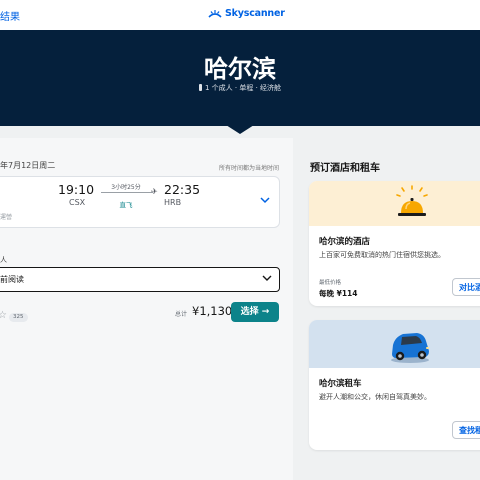 This screenshot has width=480, height=480. What do you see at coordinates (345, 168) in the screenshot?
I see `sidebar-title: 预订酒店和租车` at bounding box center [345, 168].